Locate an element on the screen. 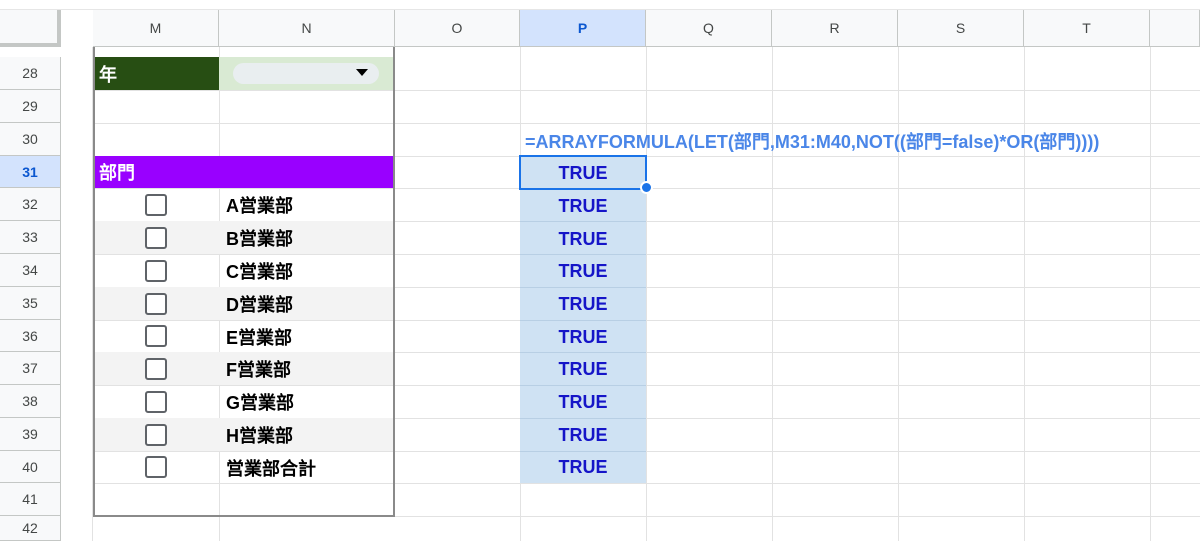  column-header-r: R is located at coordinates (835, 28).